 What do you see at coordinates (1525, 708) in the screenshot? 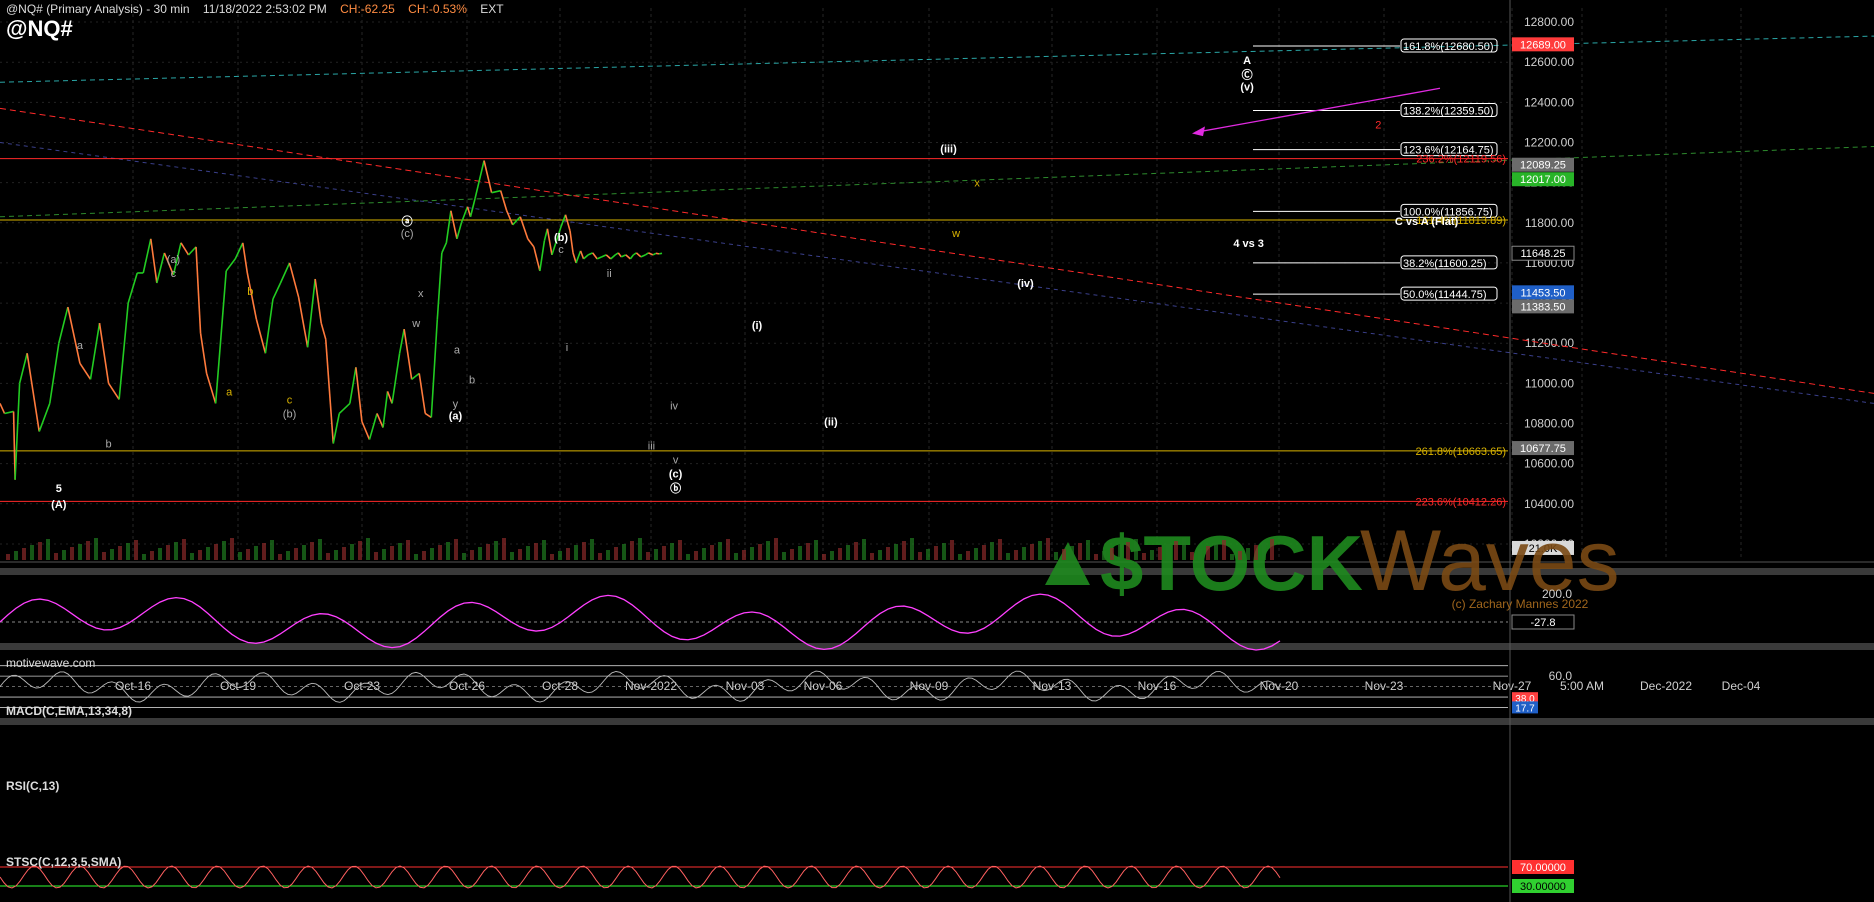
I see `rsi-tag-label: 17.7` at bounding box center [1525, 708].